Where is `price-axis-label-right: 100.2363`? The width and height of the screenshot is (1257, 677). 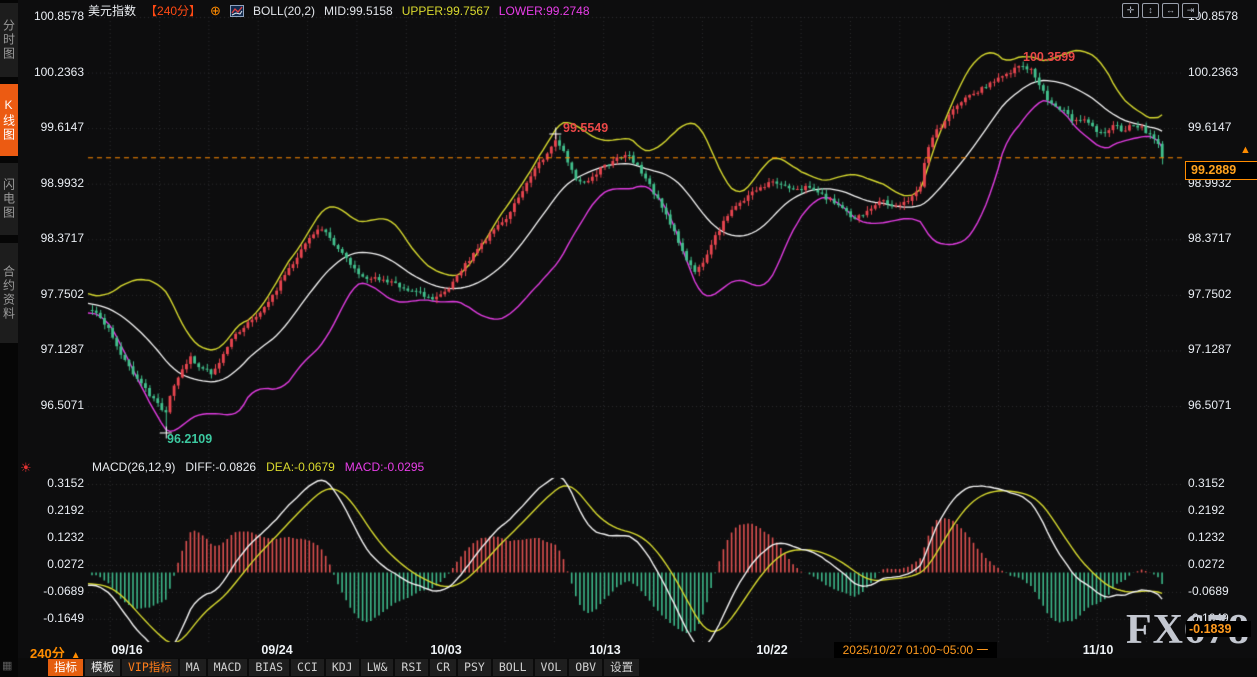
price-axis-label-right: 100.2363 is located at coordinates (1213, 71).